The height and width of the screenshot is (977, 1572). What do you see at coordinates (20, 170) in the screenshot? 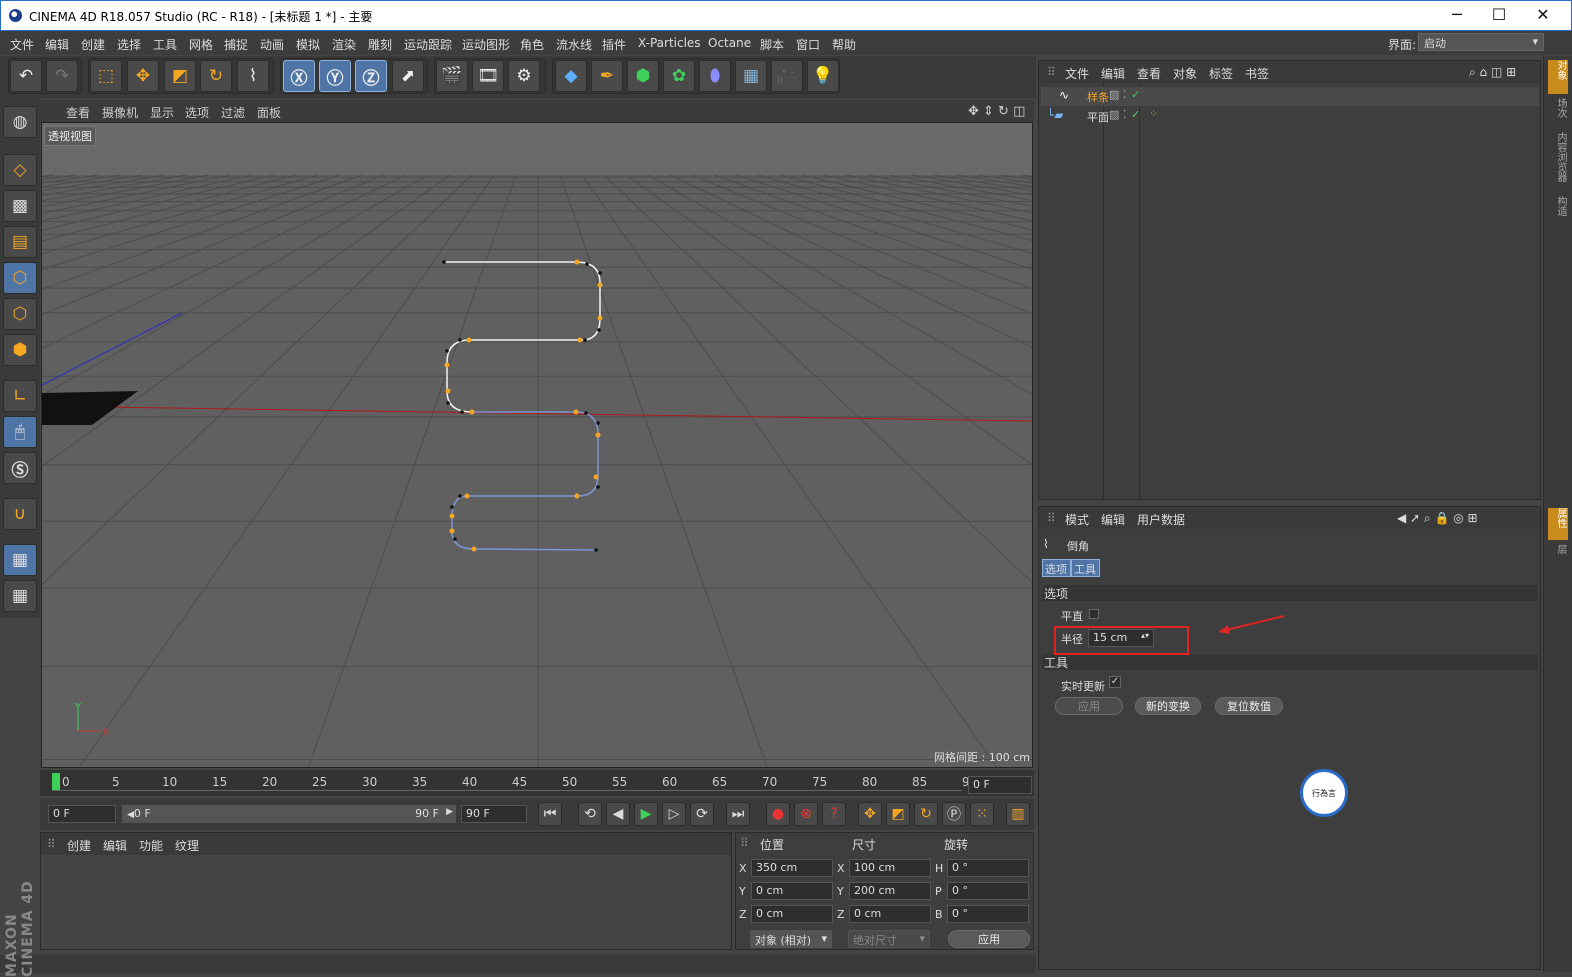
I see `model-mode-icon: ◇` at bounding box center [20, 170].